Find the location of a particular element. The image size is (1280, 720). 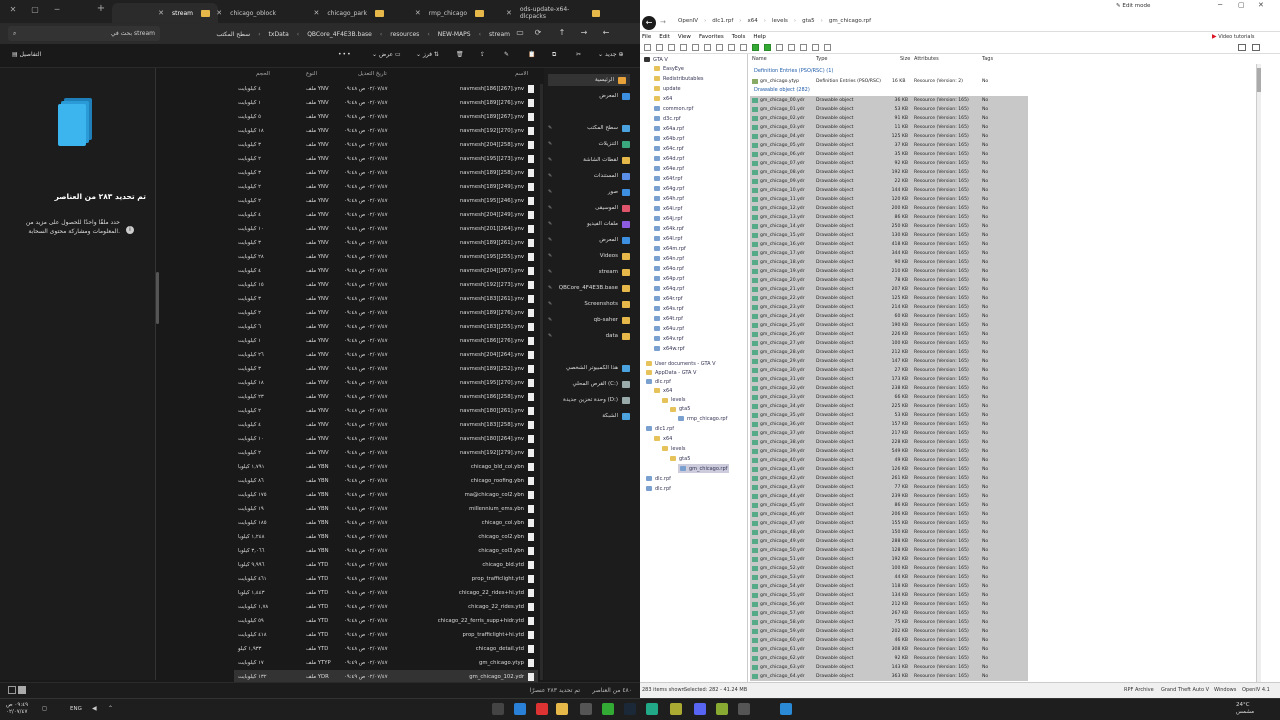

tree-node: x64 is located at coordinates (663, 438).